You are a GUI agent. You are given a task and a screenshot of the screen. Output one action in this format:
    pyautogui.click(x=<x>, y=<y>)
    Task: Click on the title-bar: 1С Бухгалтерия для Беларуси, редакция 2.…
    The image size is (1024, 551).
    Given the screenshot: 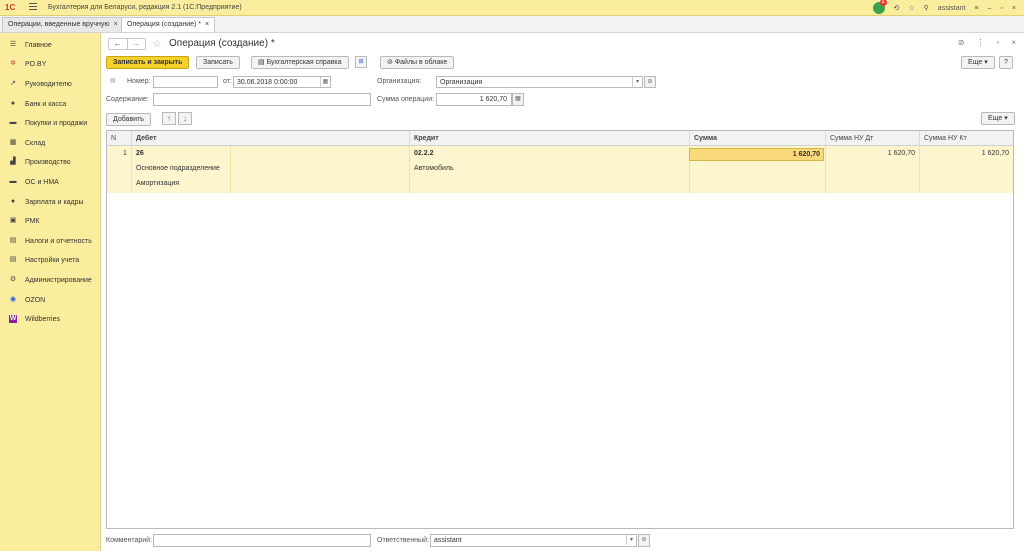 What is the action you would take?
    pyautogui.click(x=512, y=8)
    